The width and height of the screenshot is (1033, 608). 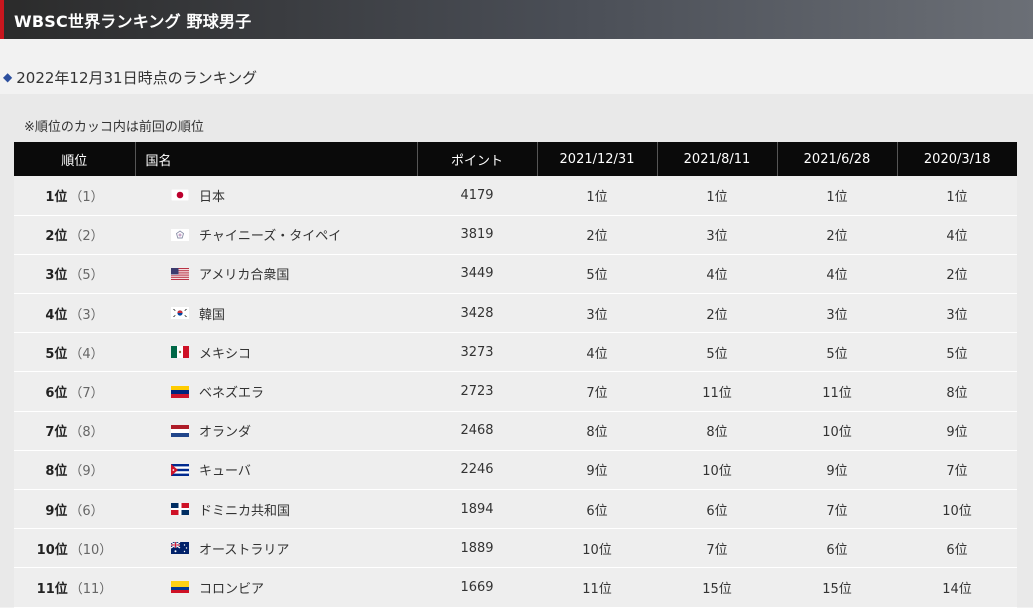 What do you see at coordinates (477, 313) in the screenshot?
I see `points-cell: 3428` at bounding box center [477, 313].